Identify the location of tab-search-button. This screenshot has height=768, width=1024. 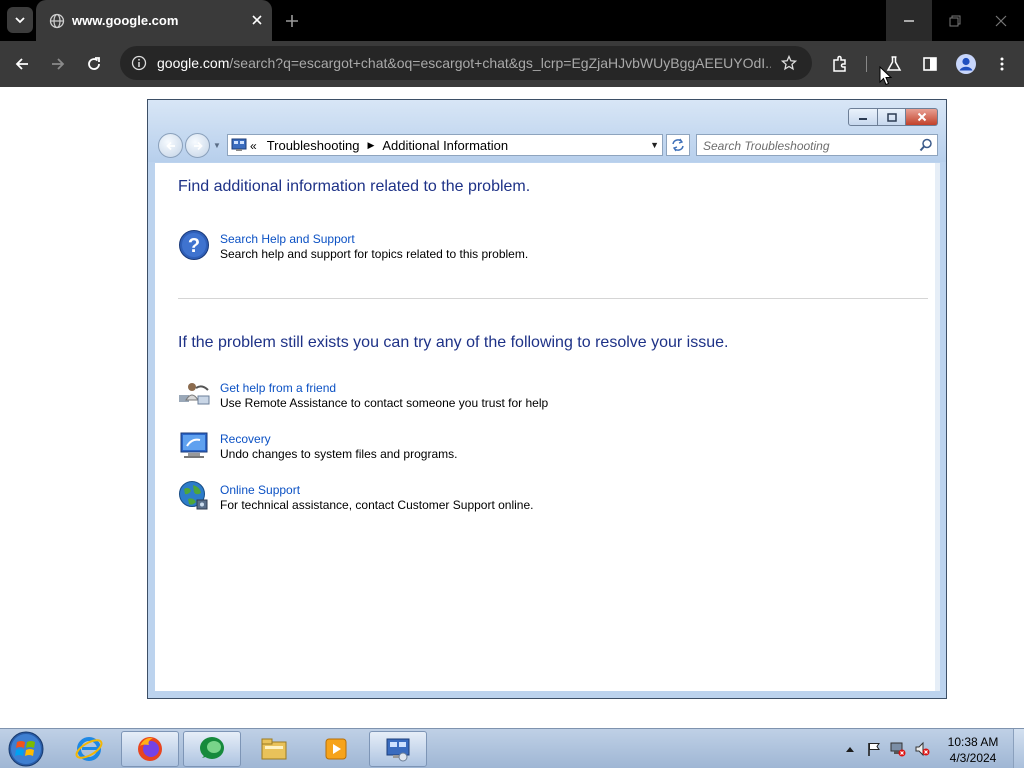
(20, 20).